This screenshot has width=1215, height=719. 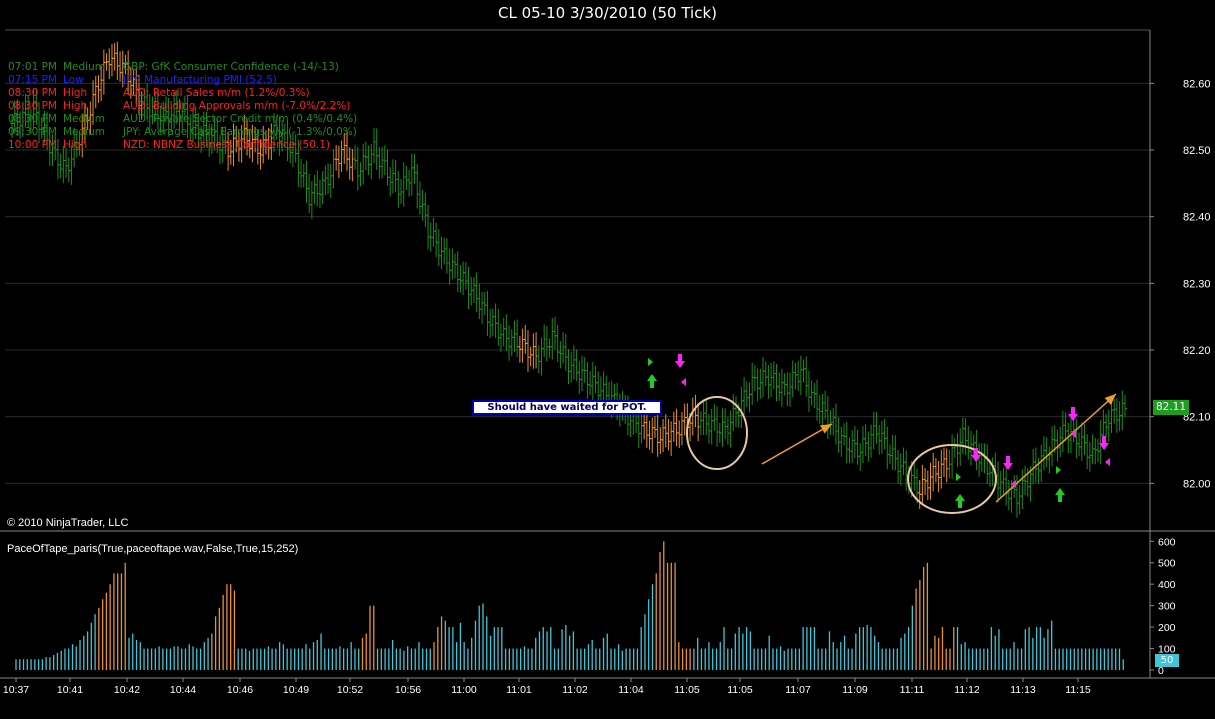 I want to click on price-tick-label: 82.50, so click(x=1197, y=151).